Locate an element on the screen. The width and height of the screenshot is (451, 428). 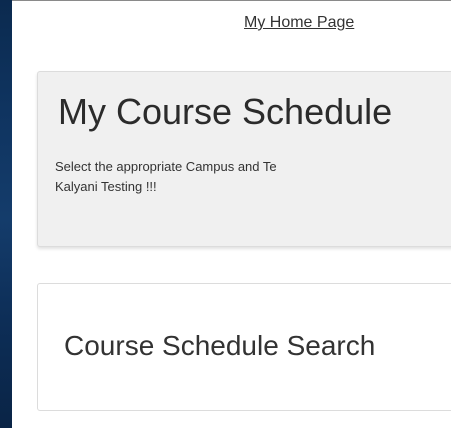
my-home-page-link: My Home Page is located at coordinates (299, 23).